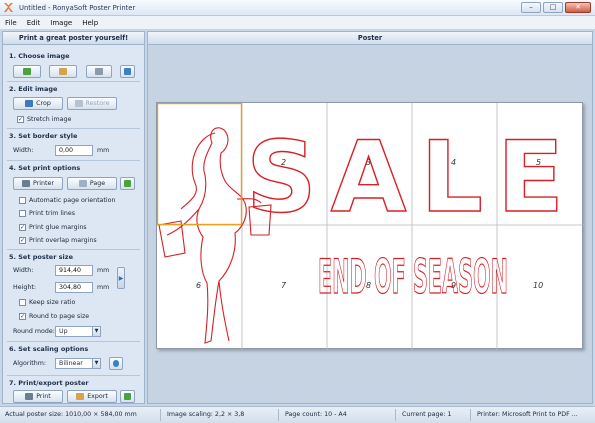  I want to click on page-number-9: 9, so click(454, 285).